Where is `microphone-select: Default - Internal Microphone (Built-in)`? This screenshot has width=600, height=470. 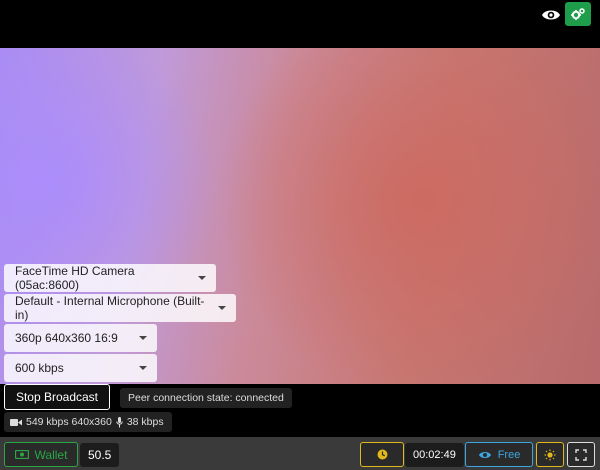 microphone-select: Default - Internal Microphone (Built-in) is located at coordinates (120, 308).